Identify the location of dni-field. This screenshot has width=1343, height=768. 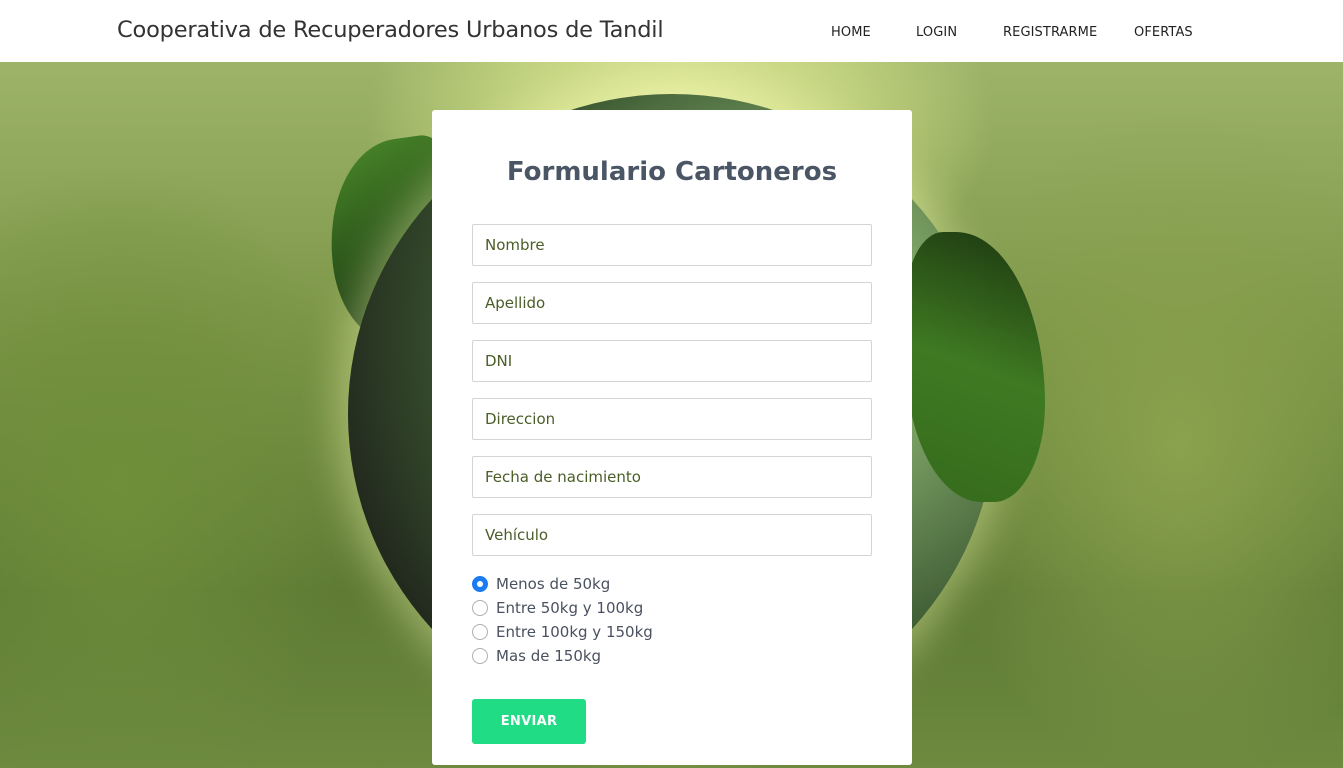
(672, 361).